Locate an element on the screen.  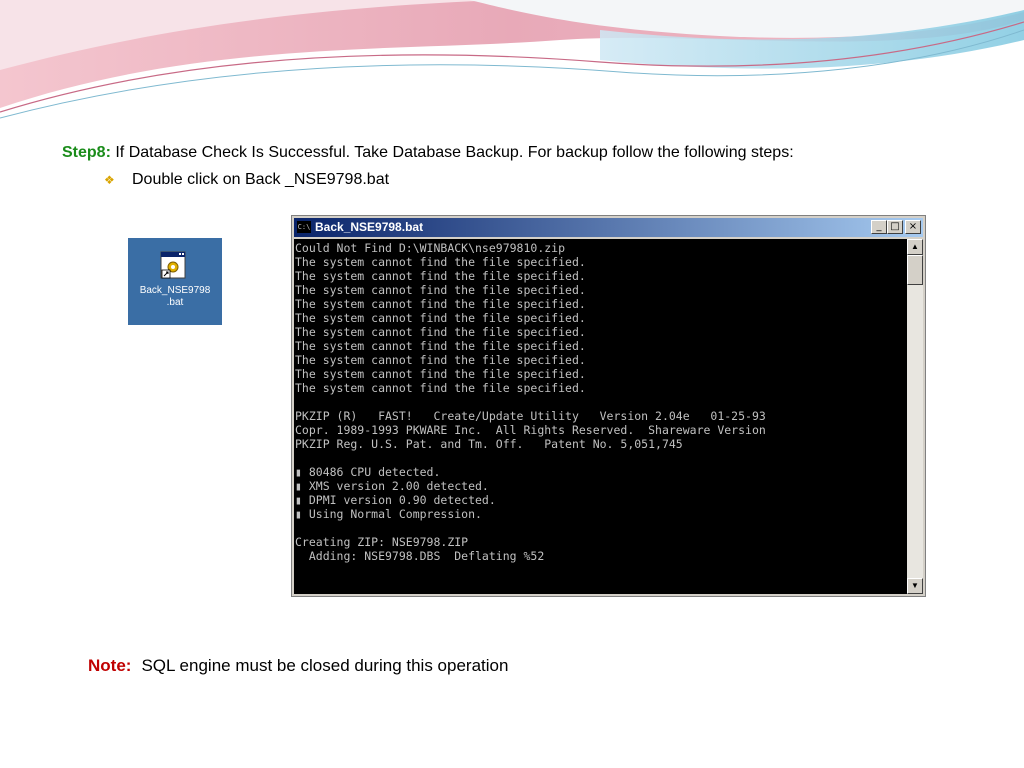
scroll-down-button: ▼ is located at coordinates (915, 586).